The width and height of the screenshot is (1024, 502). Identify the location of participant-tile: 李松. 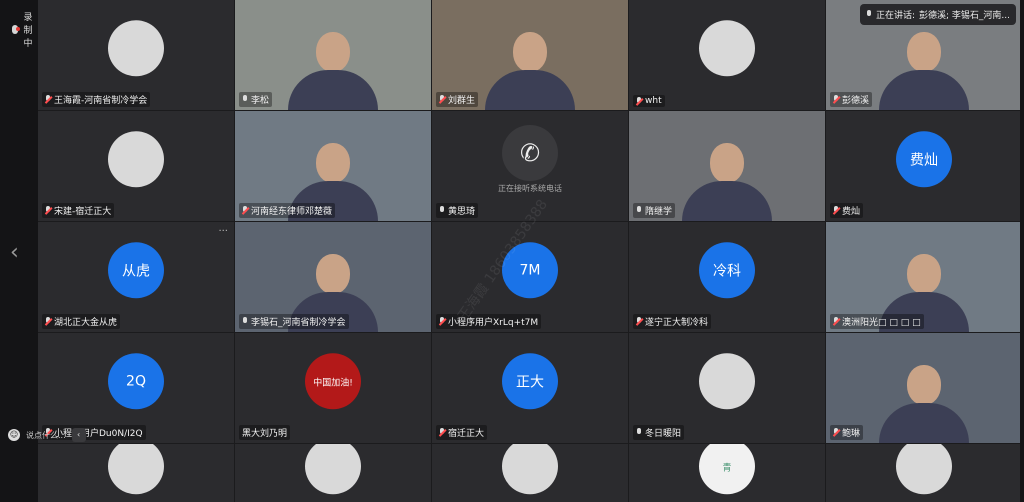
(333, 55).